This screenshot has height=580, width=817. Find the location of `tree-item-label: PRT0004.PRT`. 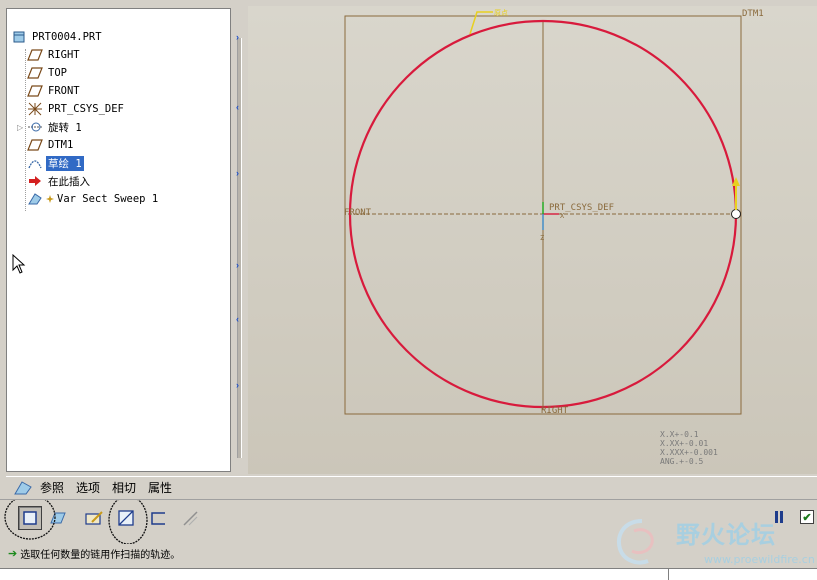

tree-item-label: PRT0004.PRT is located at coordinates (67, 37).